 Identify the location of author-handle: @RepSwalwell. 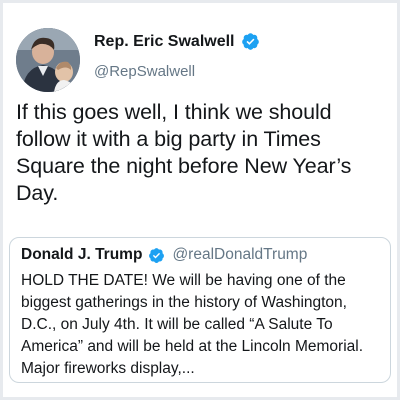
(144, 71).